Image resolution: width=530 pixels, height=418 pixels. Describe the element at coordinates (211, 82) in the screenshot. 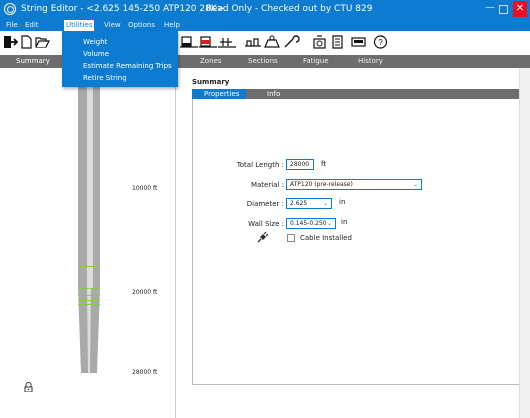

I see `summary-title: Summary` at that location.